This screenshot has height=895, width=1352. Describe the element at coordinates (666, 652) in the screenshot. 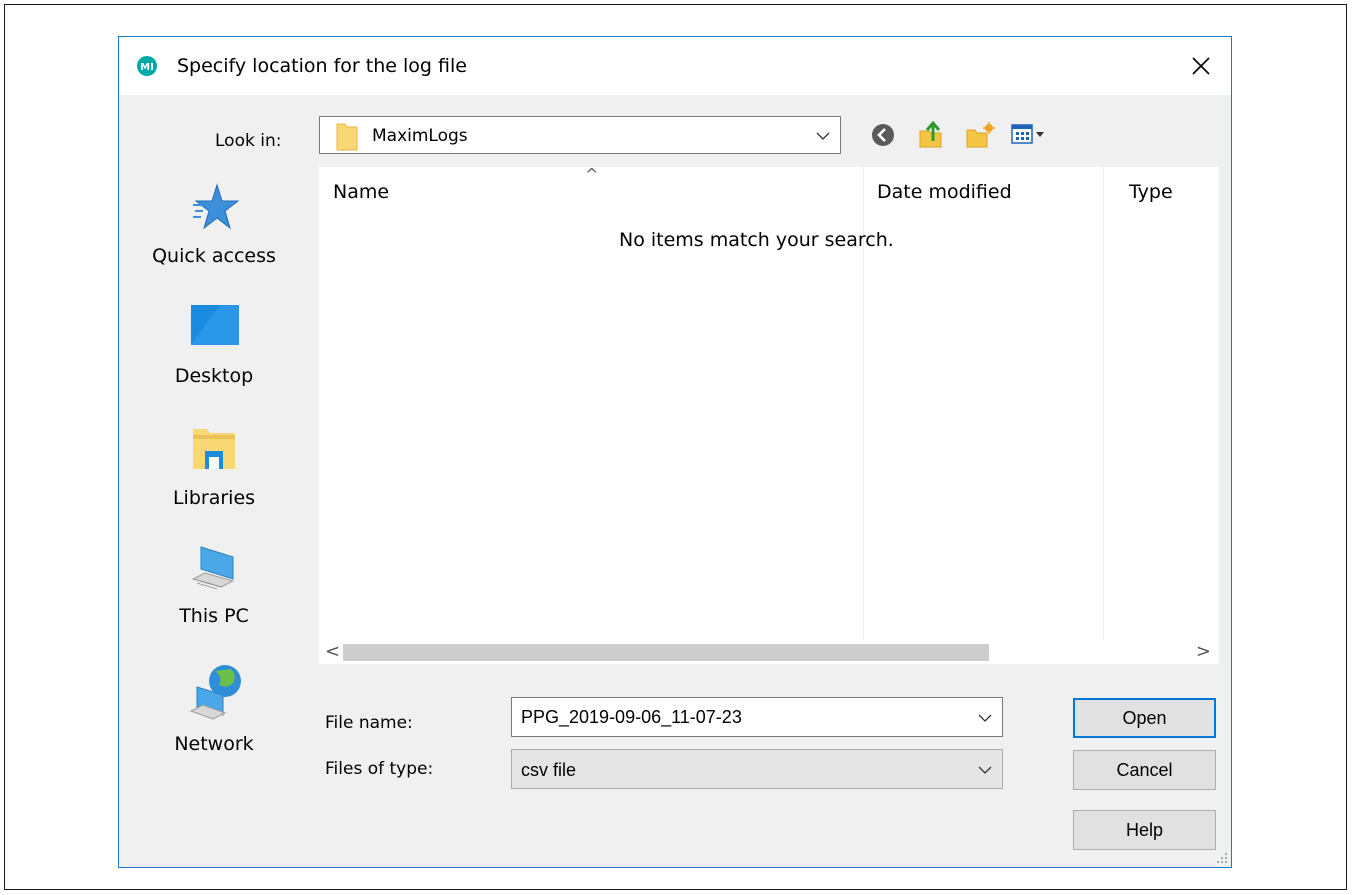

I see `scrollbar-thumb` at that location.